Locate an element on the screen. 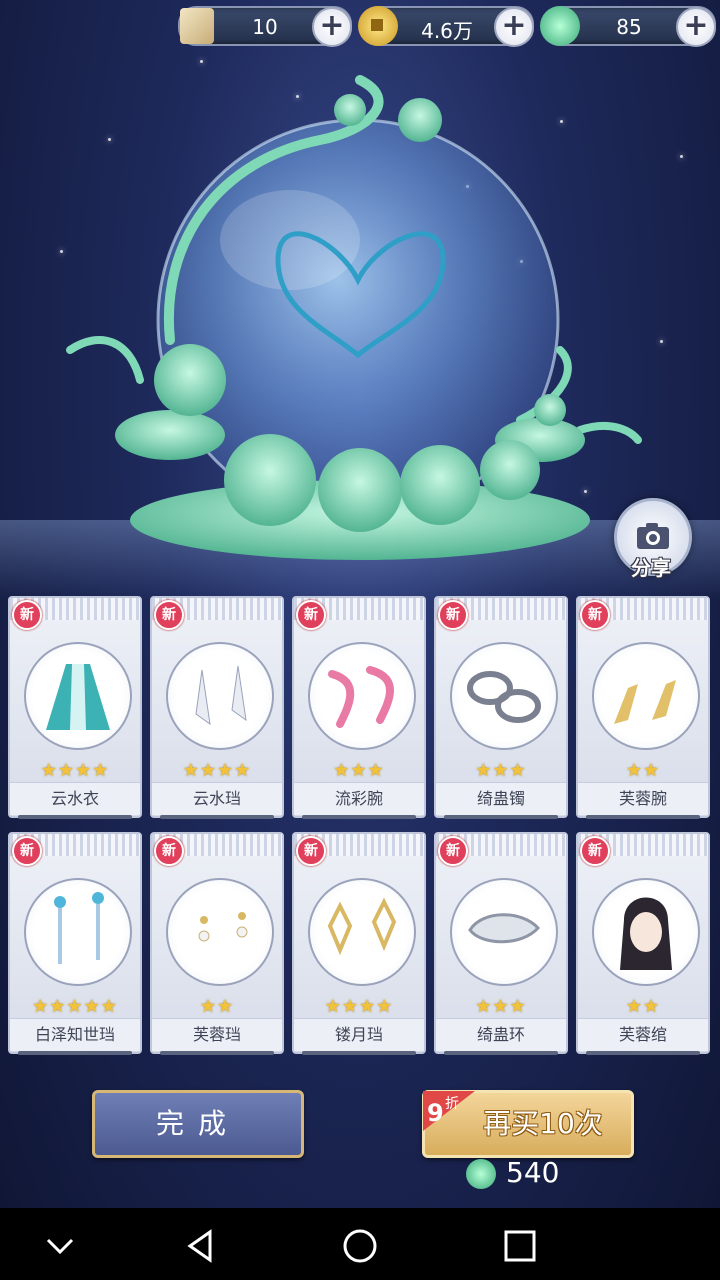  item-card: 新 ★★★ 流彩腕 is located at coordinates (359, 707).